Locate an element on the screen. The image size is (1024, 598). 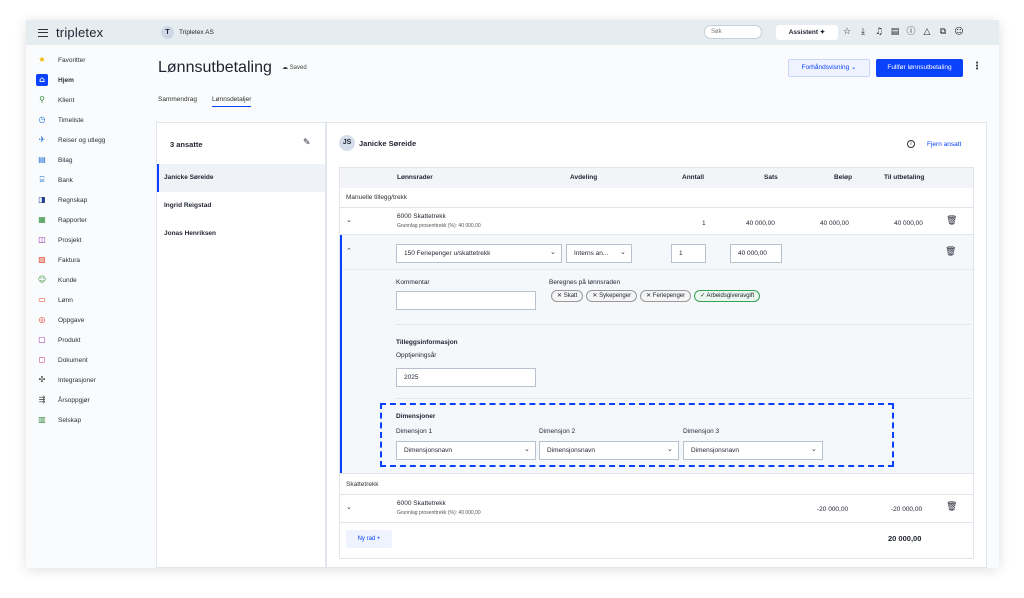
chevron-up-icon: ⌃ is located at coordinates (349, 251).